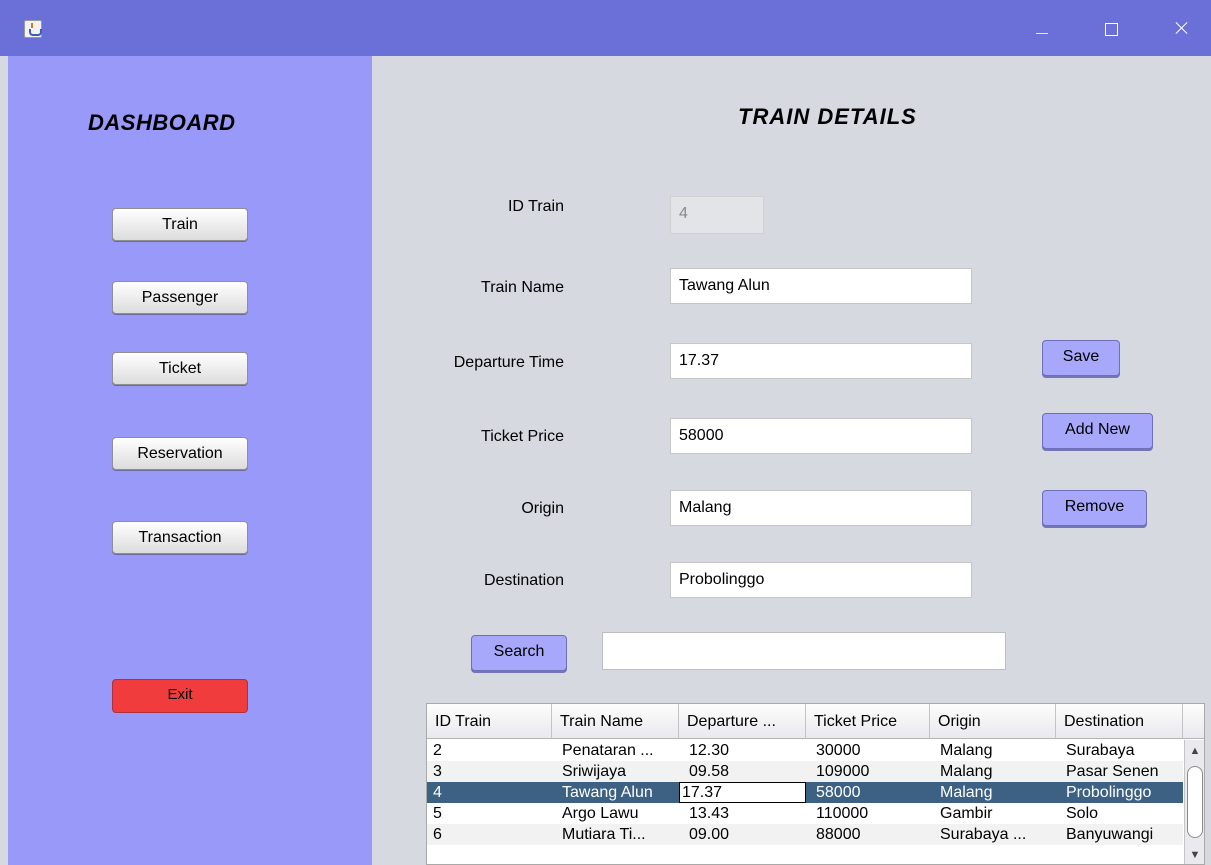 The width and height of the screenshot is (1211, 865). What do you see at coordinates (594, 771) in the screenshot?
I see `cell-train-name: Sriwijaya` at bounding box center [594, 771].